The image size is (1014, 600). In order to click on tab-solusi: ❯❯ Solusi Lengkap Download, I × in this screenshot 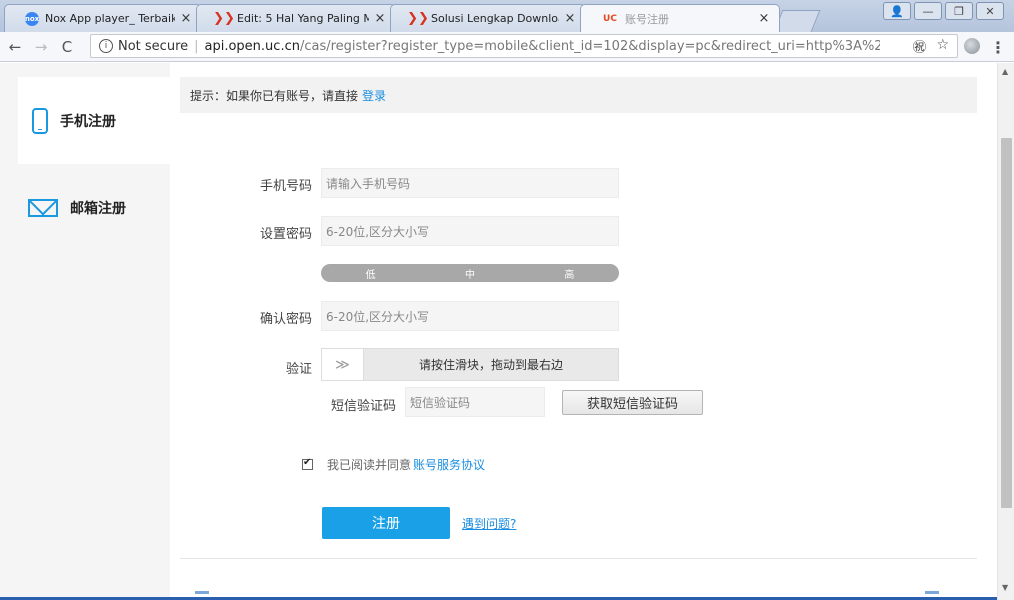, I will do `click(488, 18)`.